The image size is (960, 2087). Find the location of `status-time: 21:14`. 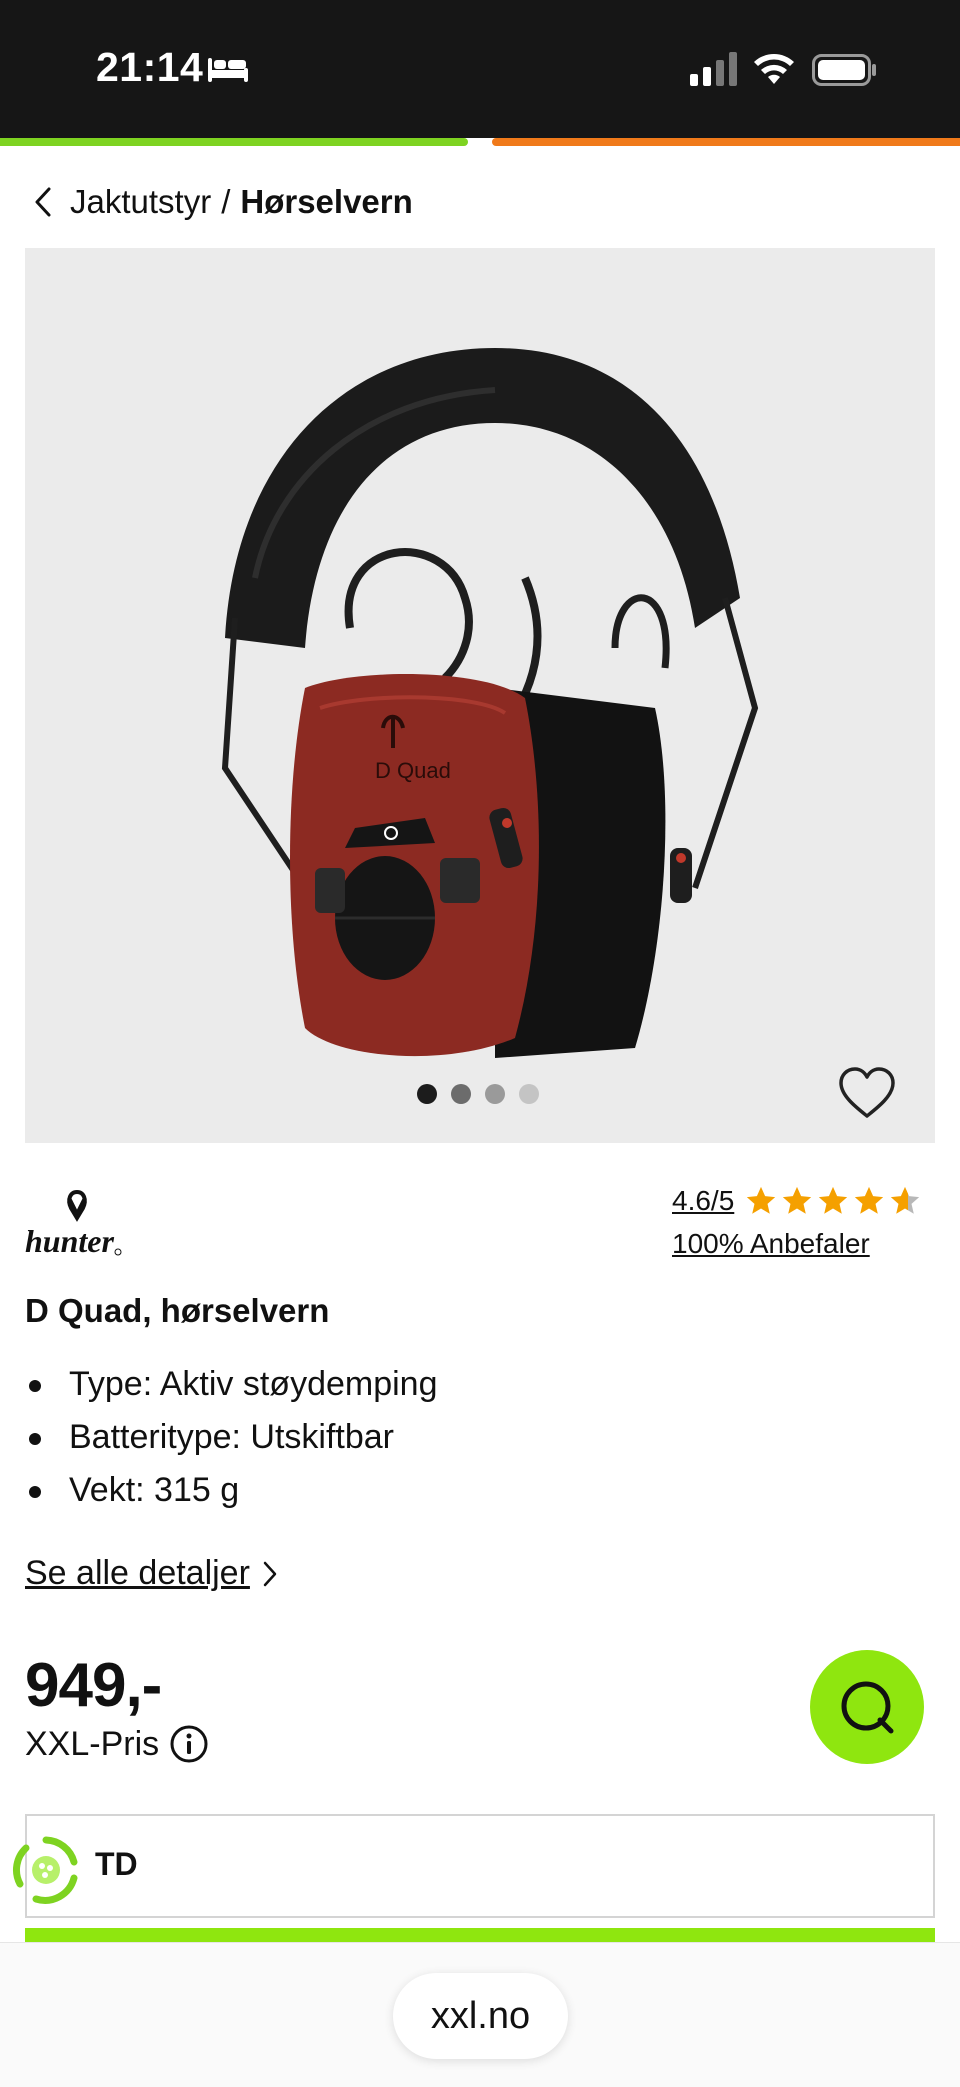

status-time: 21:14 is located at coordinates (150, 67).